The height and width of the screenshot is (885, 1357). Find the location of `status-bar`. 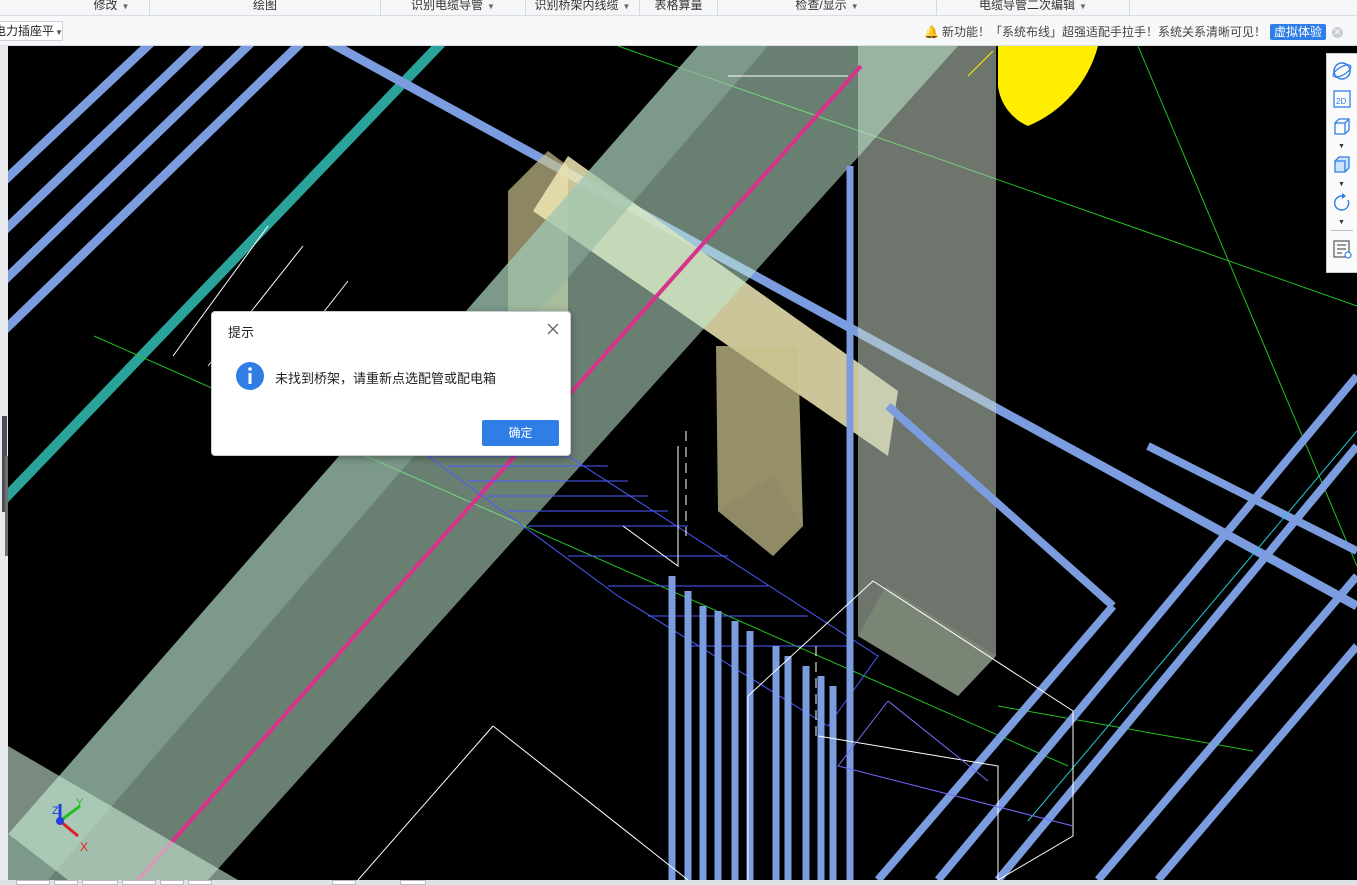

status-bar is located at coordinates (678, 882).